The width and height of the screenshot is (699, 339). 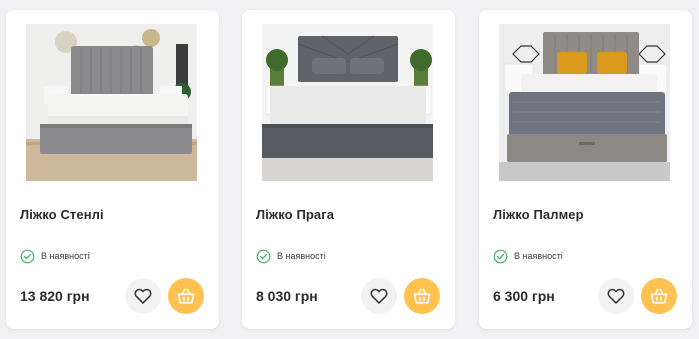 What do you see at coordinates (55, 296) in the screenshot?
I see `product-price: 13 820 грн` at bounding box center [55, 296].